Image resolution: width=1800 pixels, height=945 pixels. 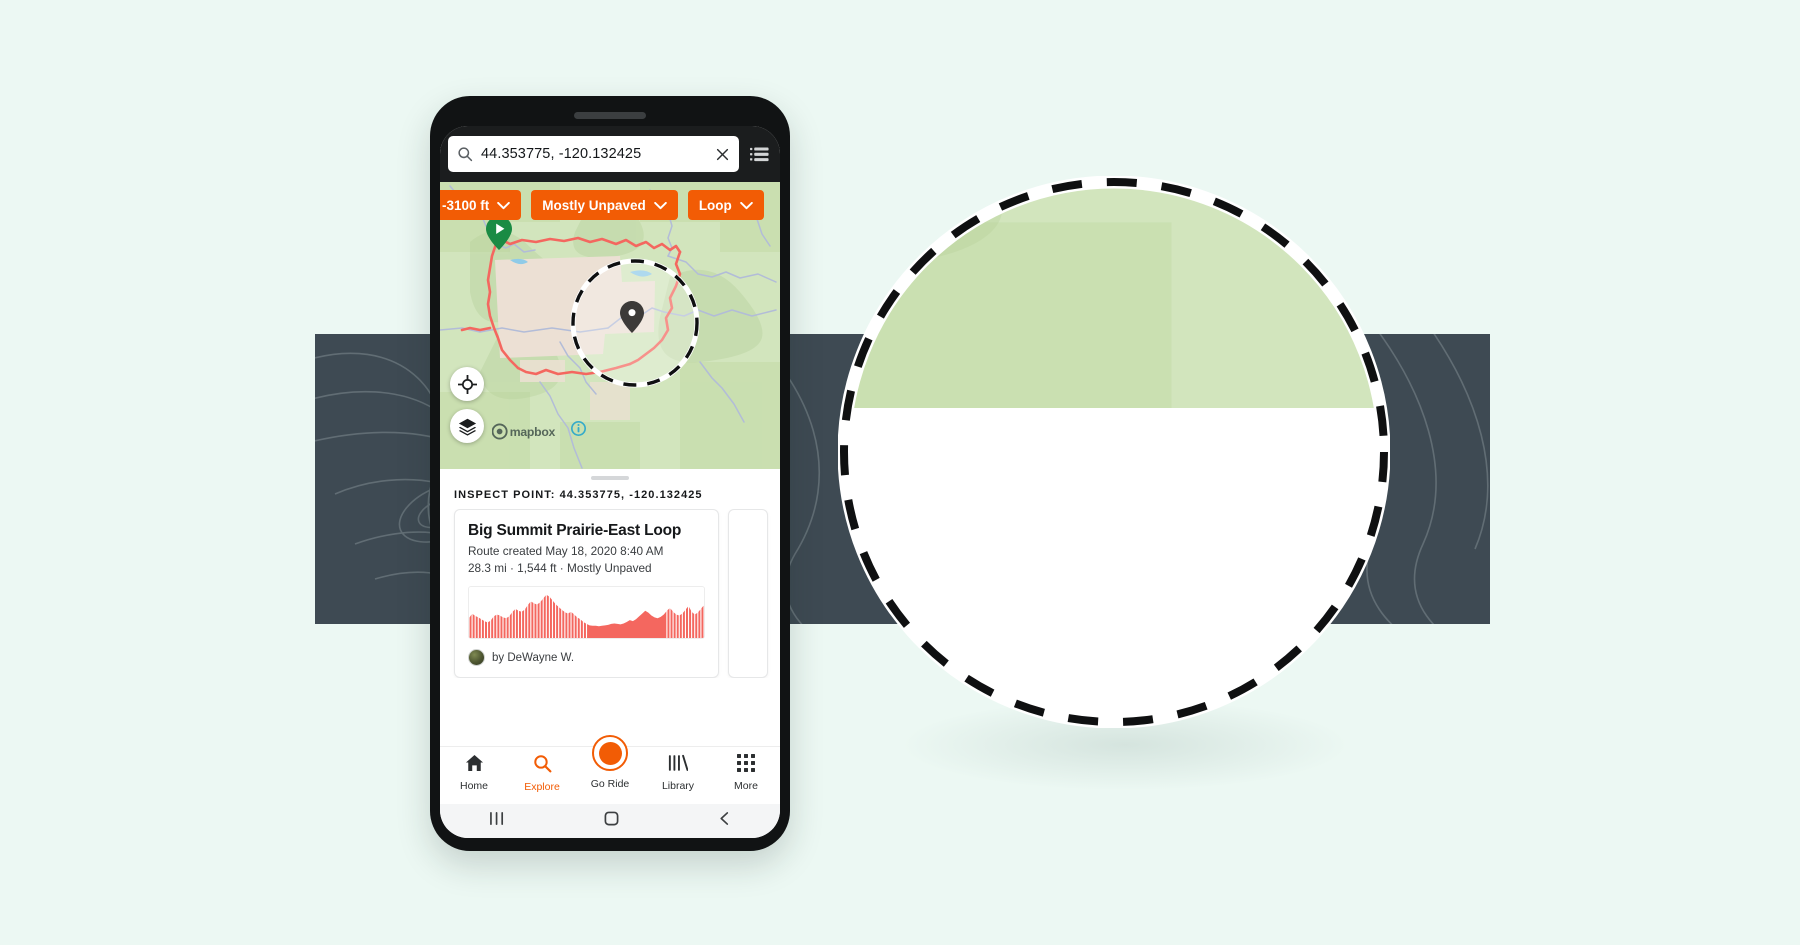 I want to click on record-dot, so click(x=610, y=753).